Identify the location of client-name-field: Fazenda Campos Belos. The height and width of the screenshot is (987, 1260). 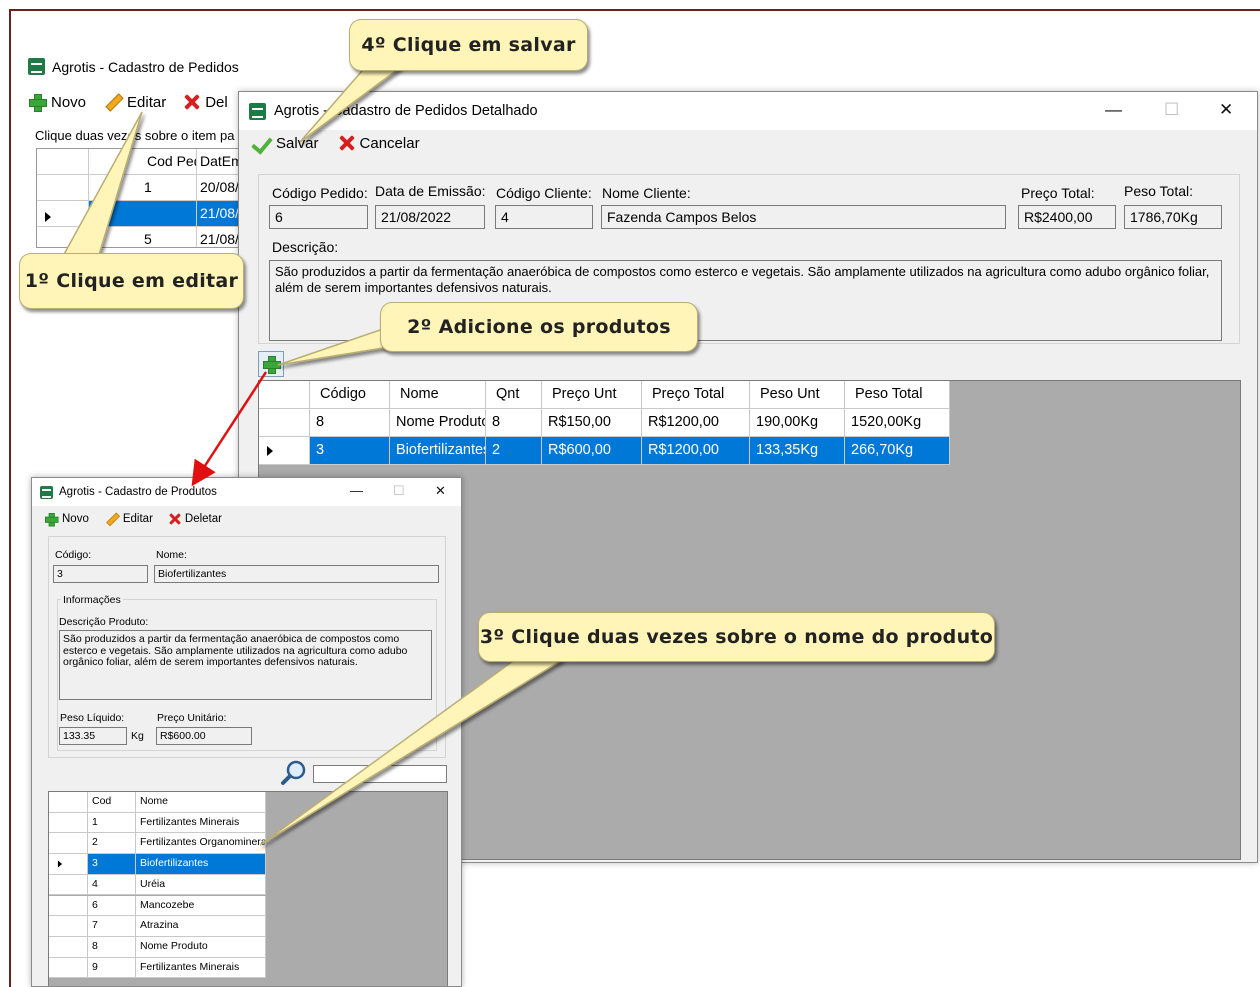
(803, 217).